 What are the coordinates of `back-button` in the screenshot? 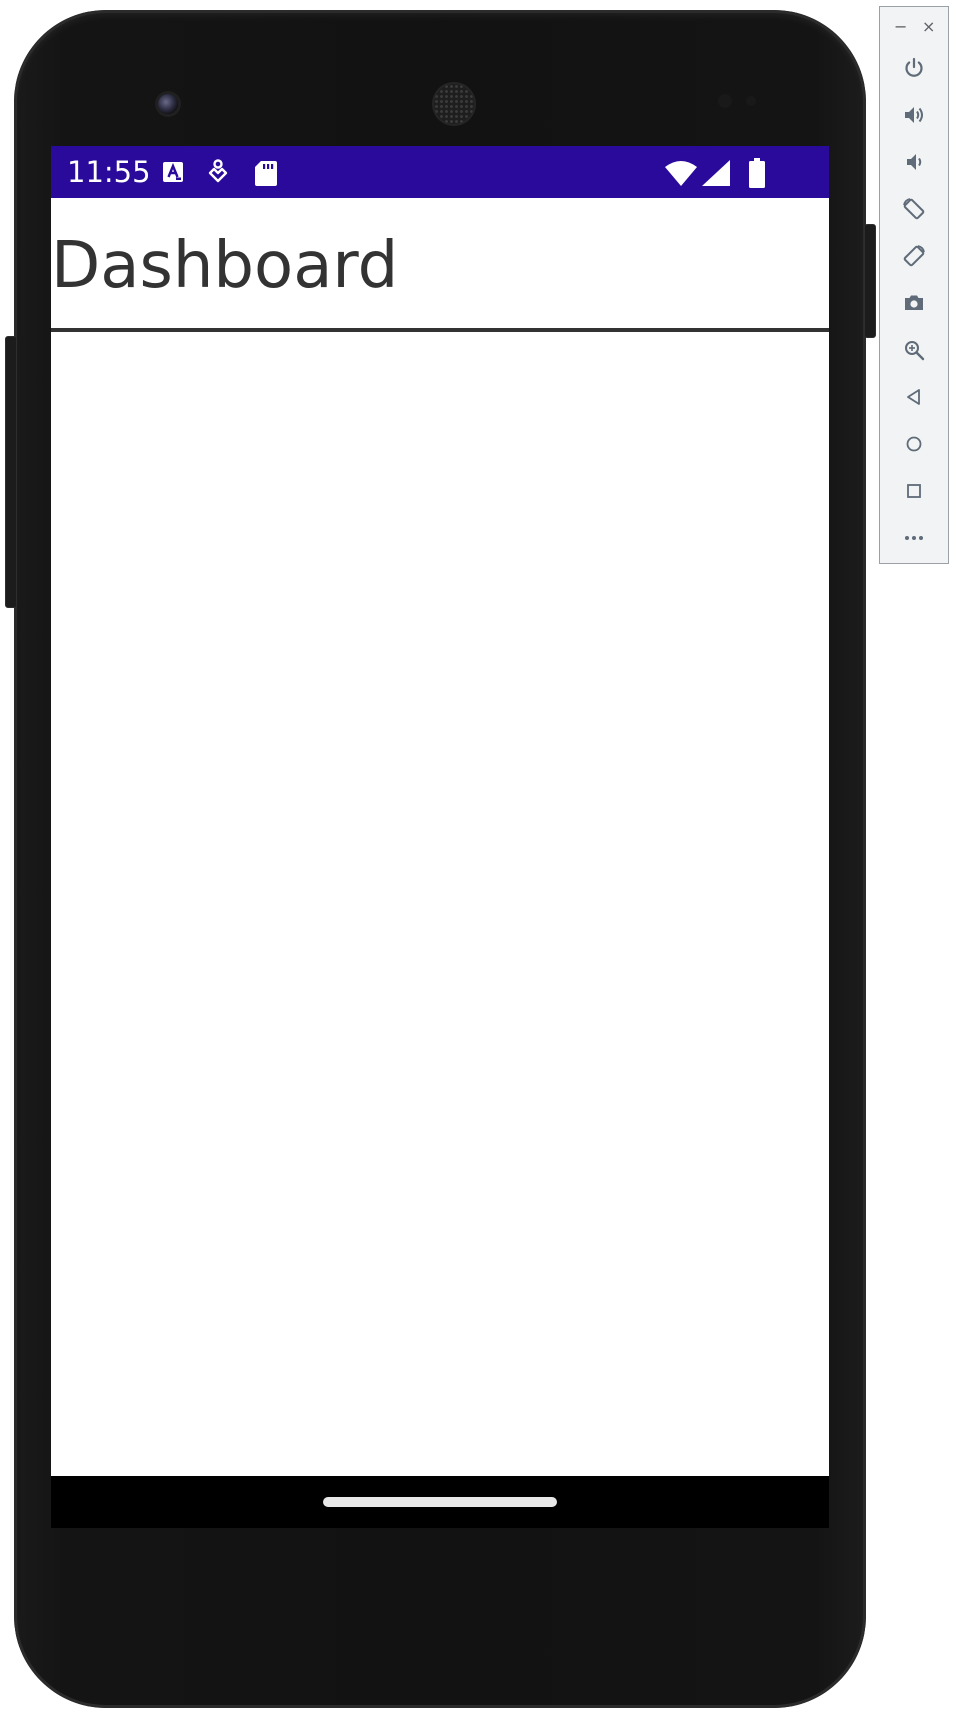 It's located at (914, 397).